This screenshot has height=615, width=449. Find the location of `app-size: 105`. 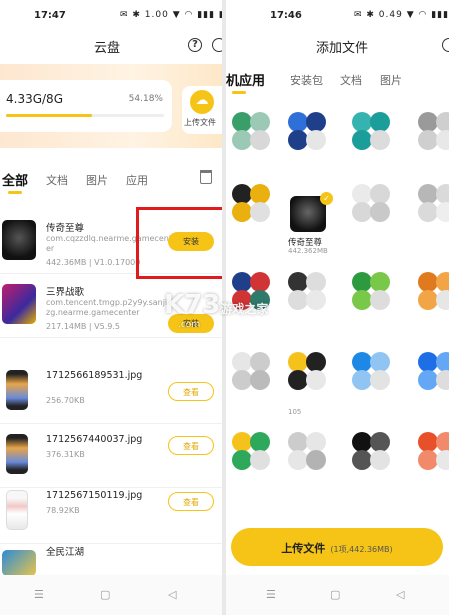

app-size: 105 is located at coordinates (295, 412).